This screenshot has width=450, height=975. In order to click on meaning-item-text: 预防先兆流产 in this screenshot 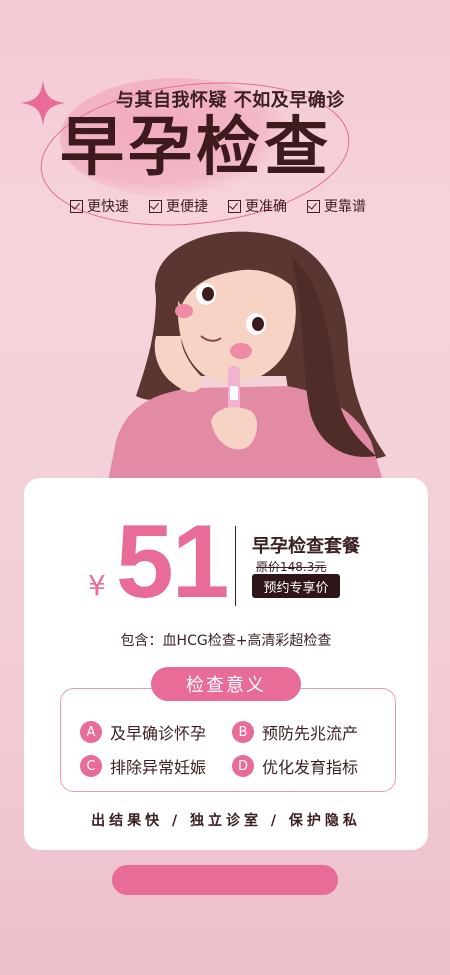, I will do `click(310, 733)`.